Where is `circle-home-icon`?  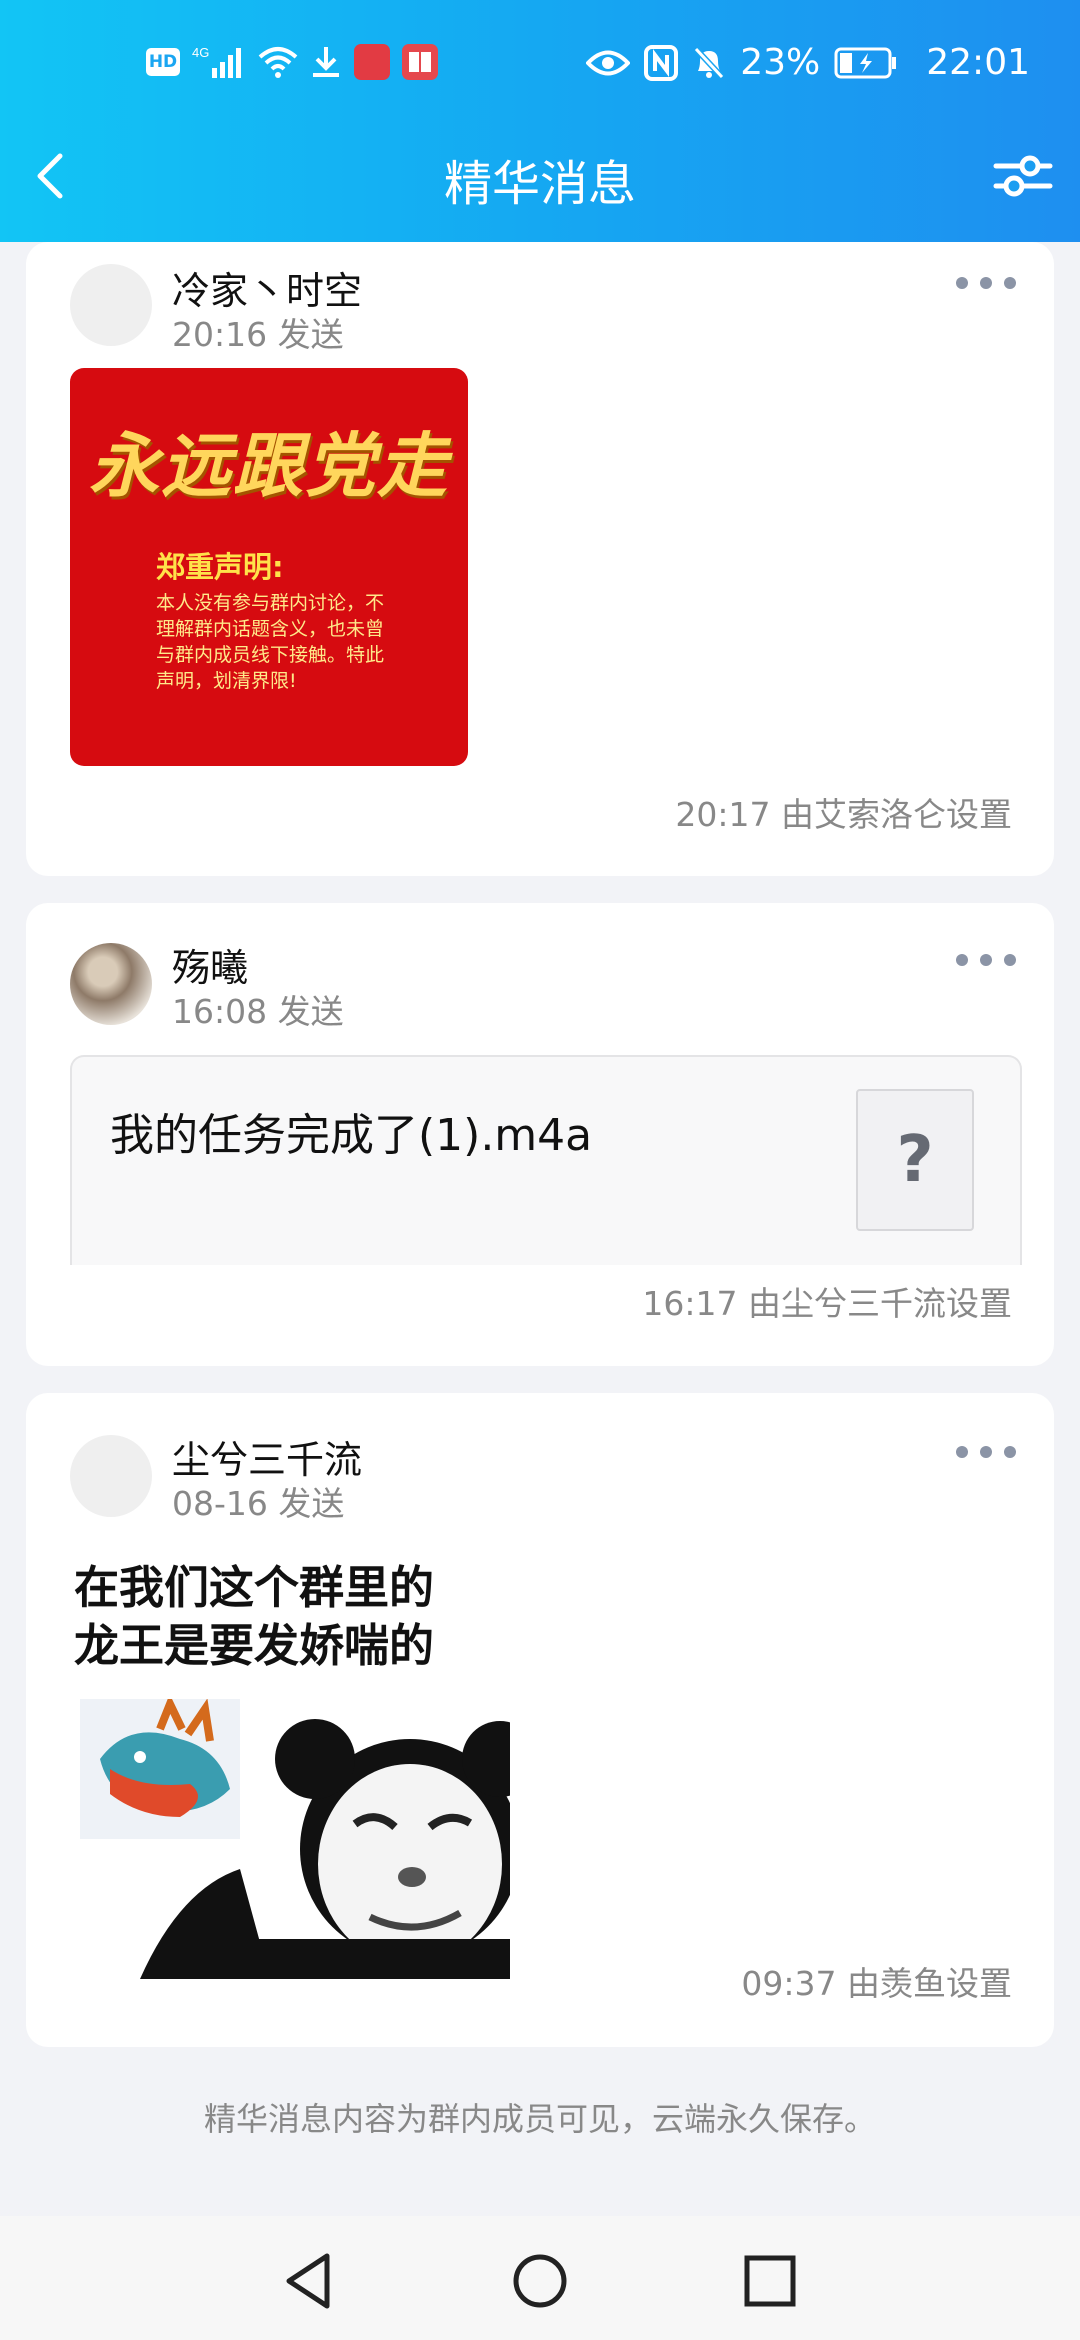 circle-home-icon is located at coordinates (540, 2281).